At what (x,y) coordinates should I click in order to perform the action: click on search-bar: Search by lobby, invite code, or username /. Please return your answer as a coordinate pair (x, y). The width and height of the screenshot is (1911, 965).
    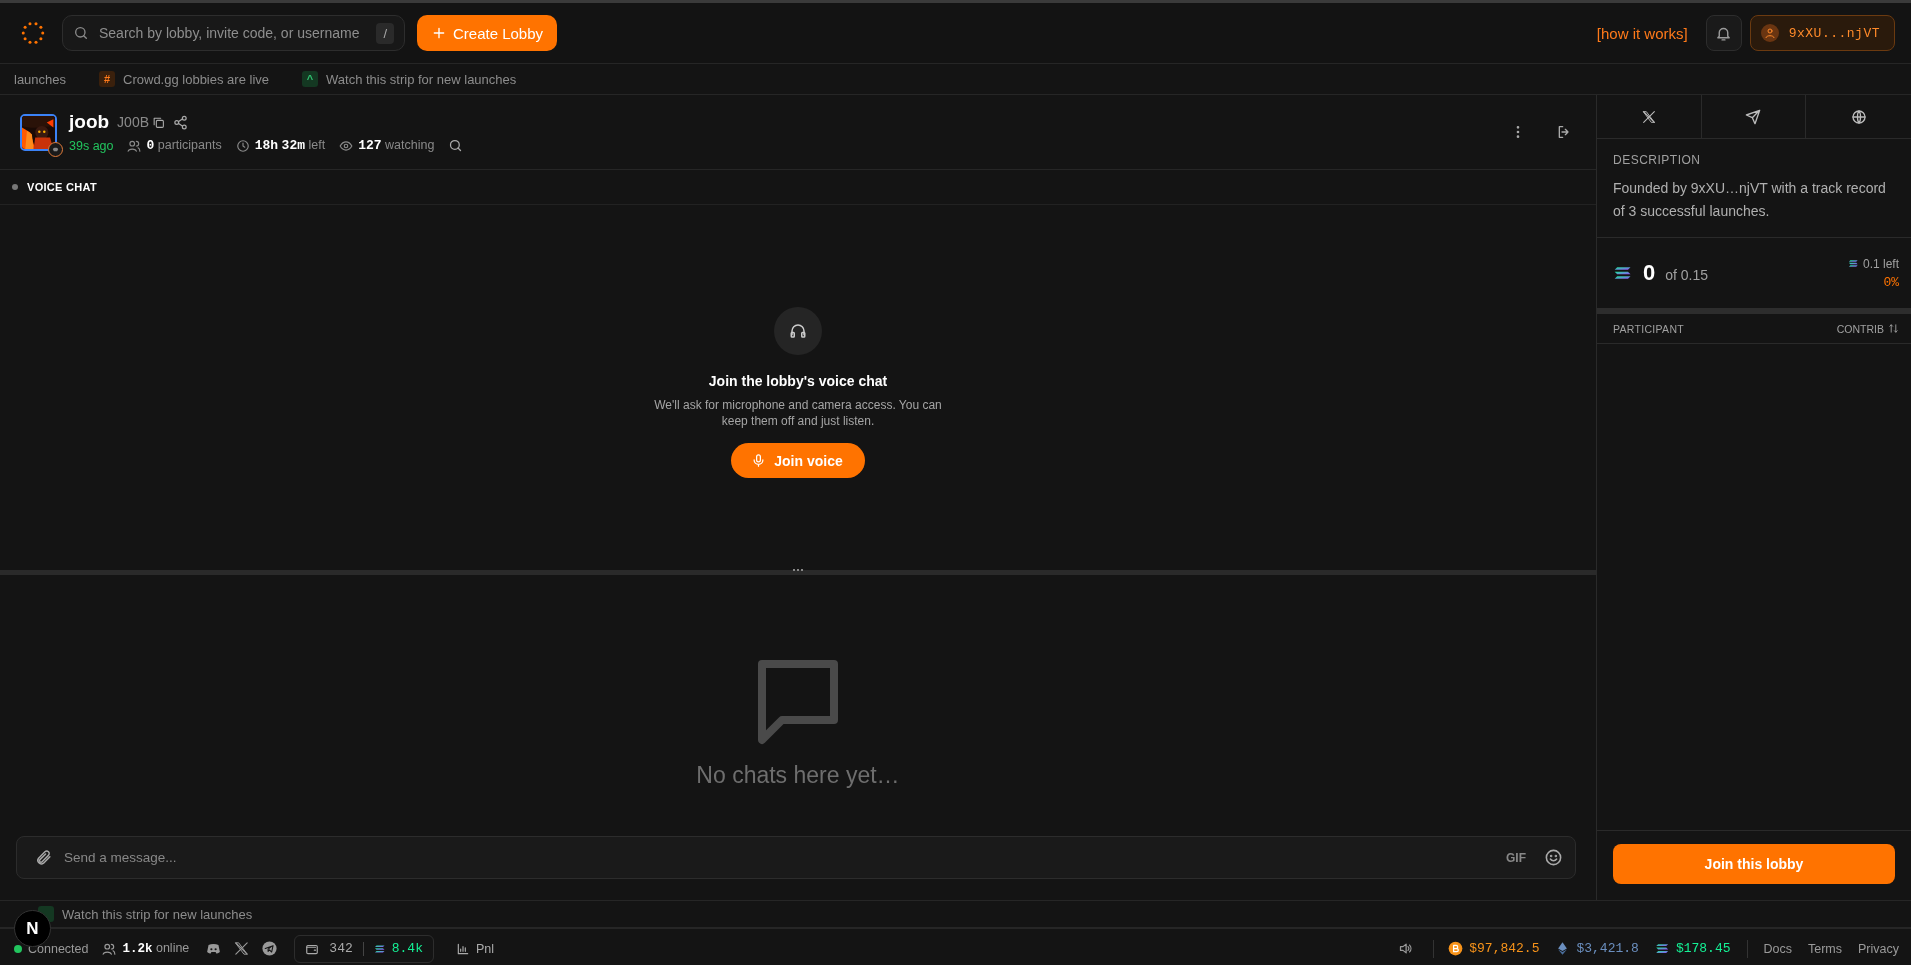
    Looking at the image, I should click on (233, 33).